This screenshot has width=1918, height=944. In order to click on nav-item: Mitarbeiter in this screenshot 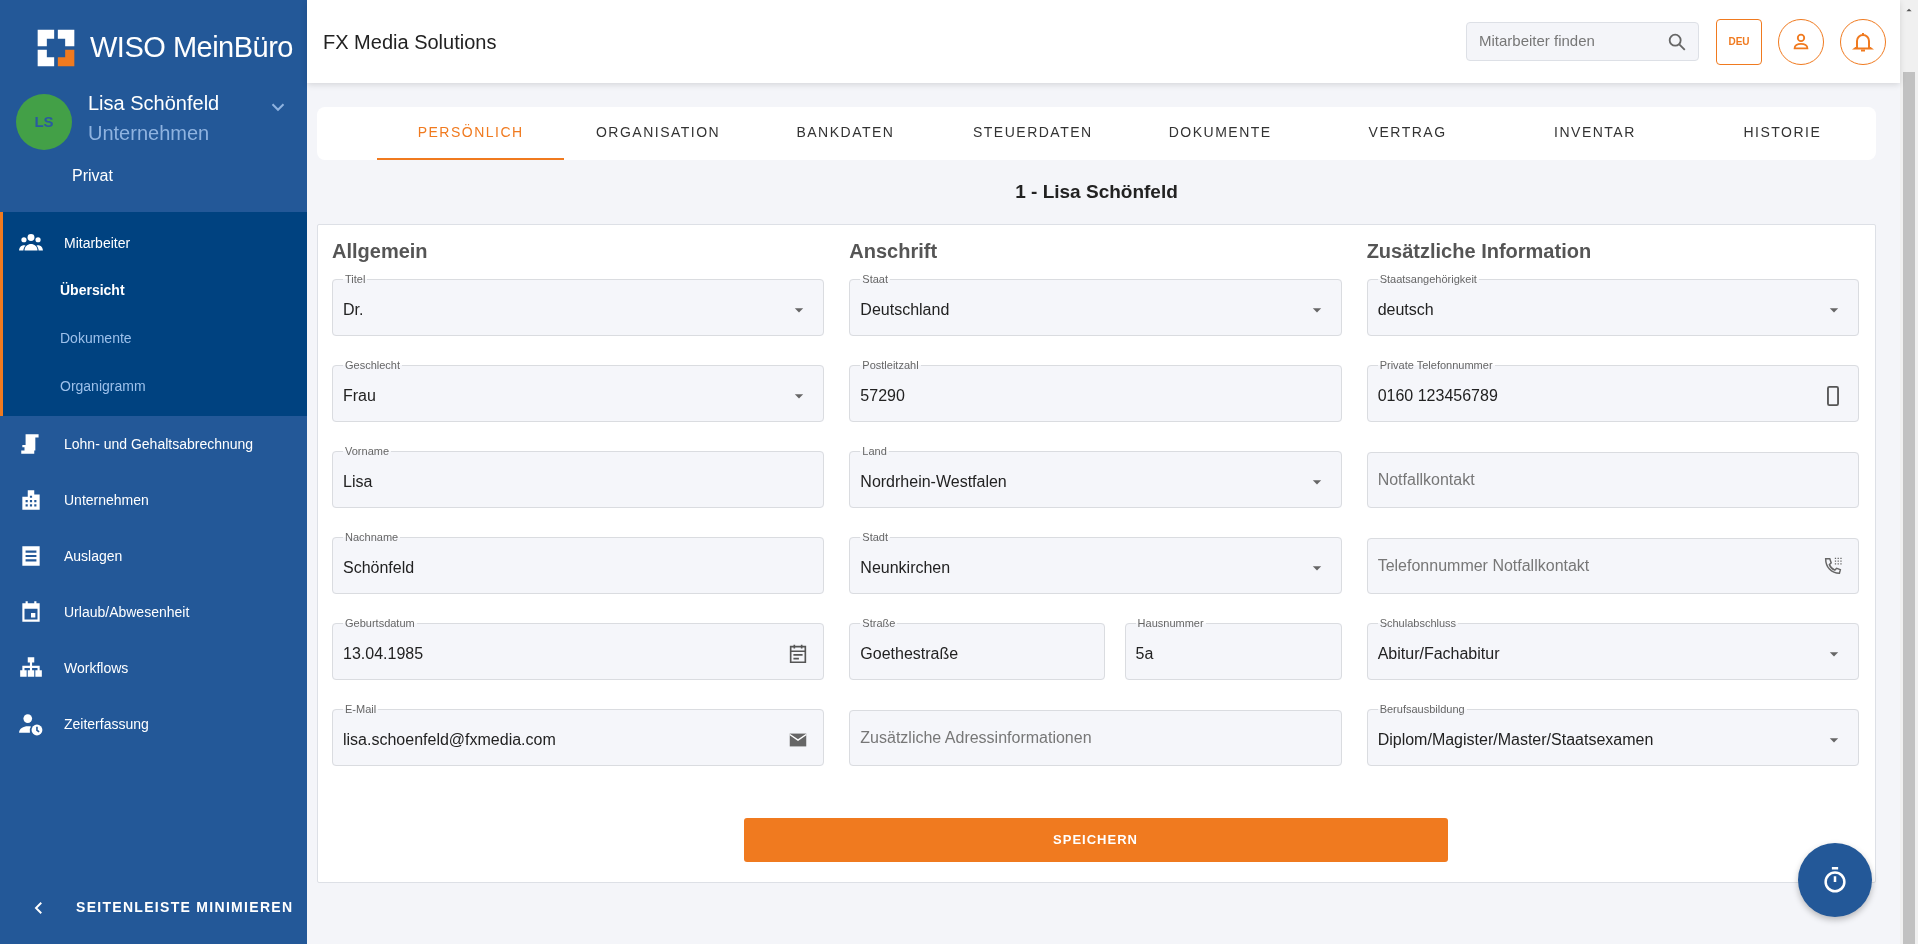, I will do `click(155, 243)`.